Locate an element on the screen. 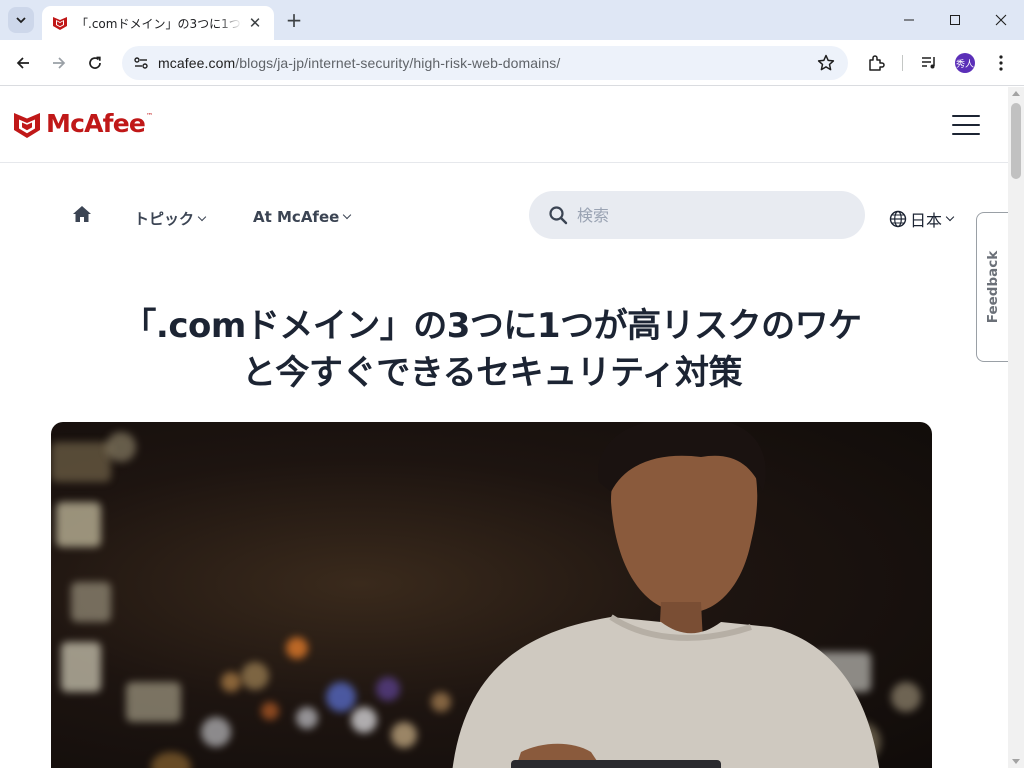 The image size is (1024, 768). scroll-thumb is located at coordinates (1016, 141).